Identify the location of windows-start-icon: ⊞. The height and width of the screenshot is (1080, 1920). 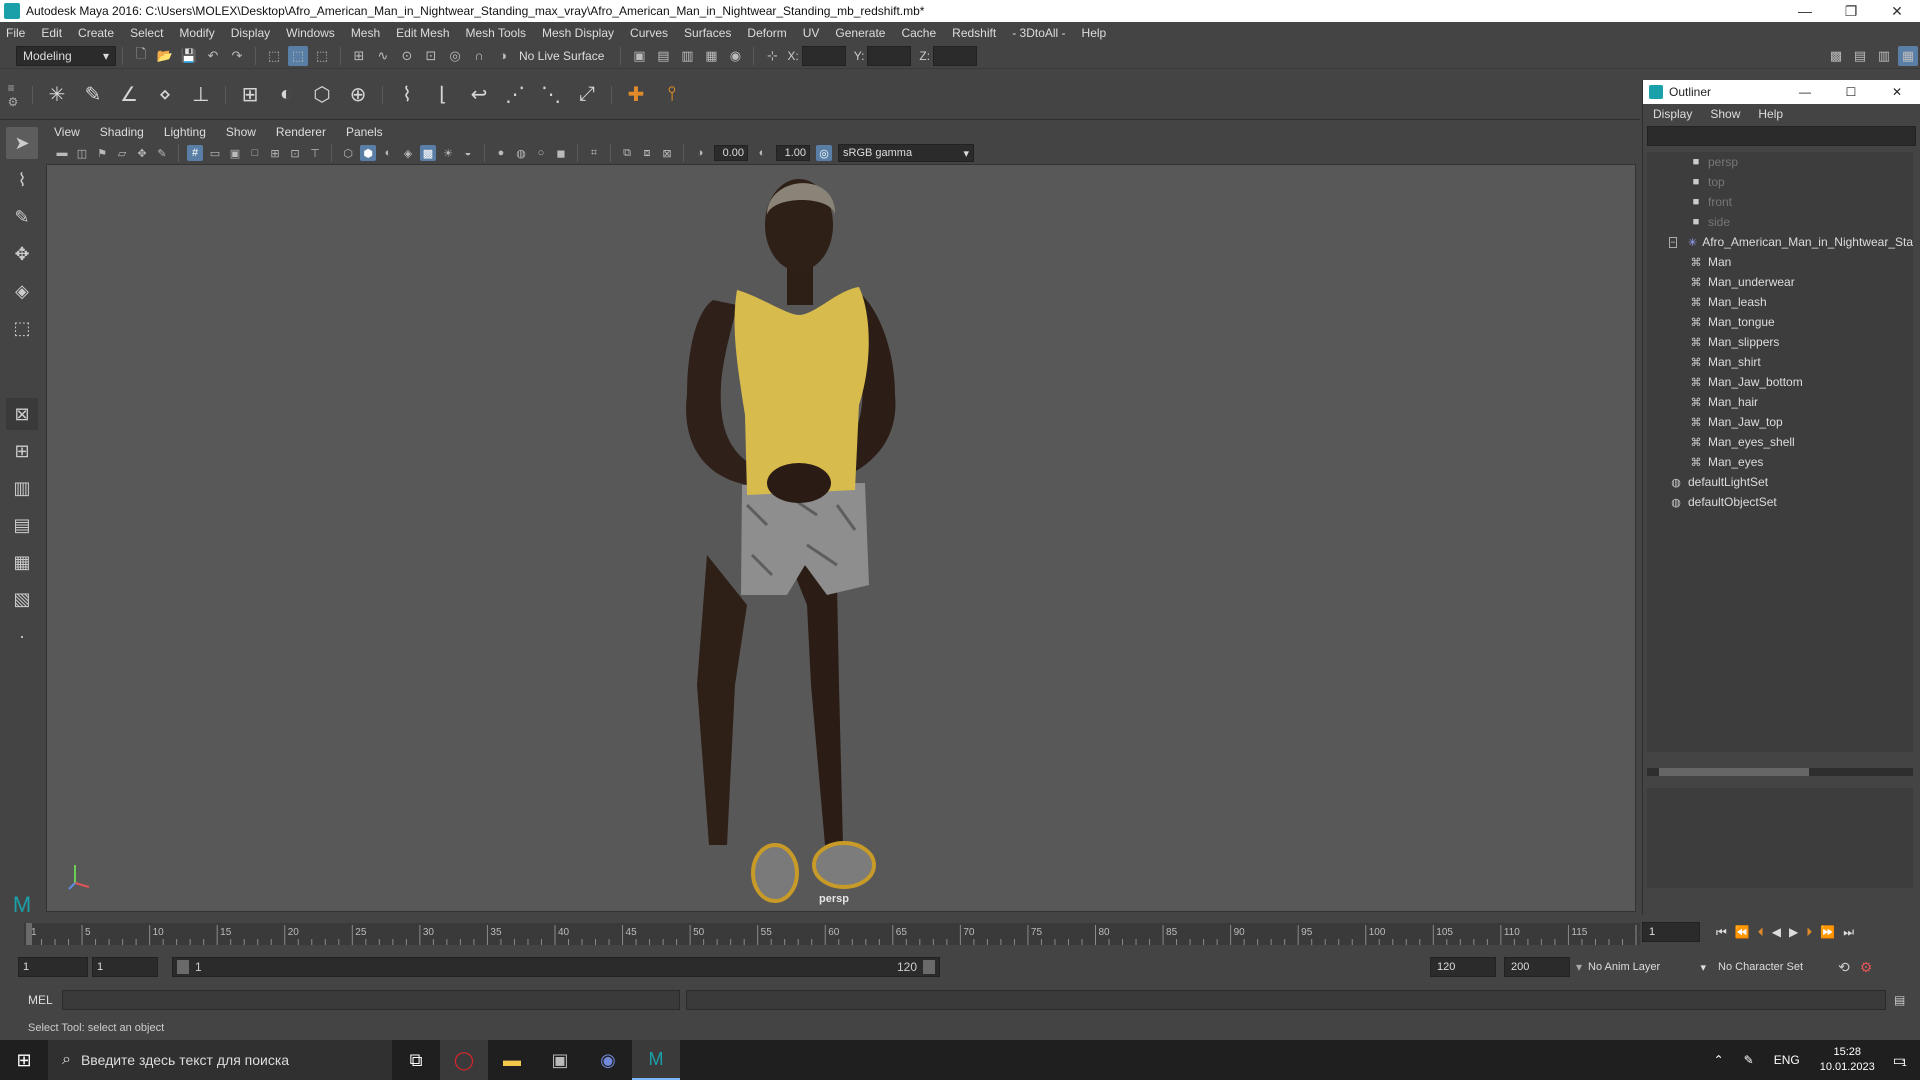
(24, 1060).